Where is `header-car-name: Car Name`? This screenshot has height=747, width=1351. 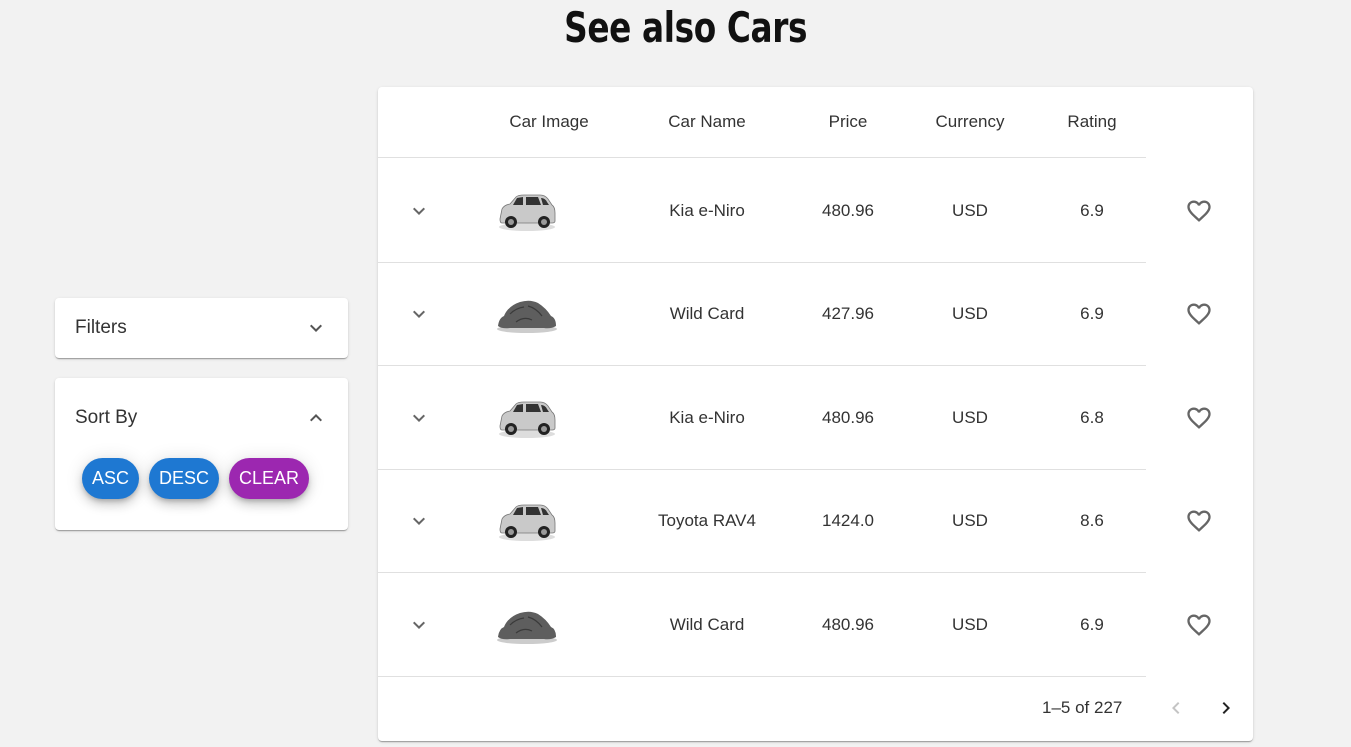 header-car-name: Car Name is located at coordinates (707, 121).